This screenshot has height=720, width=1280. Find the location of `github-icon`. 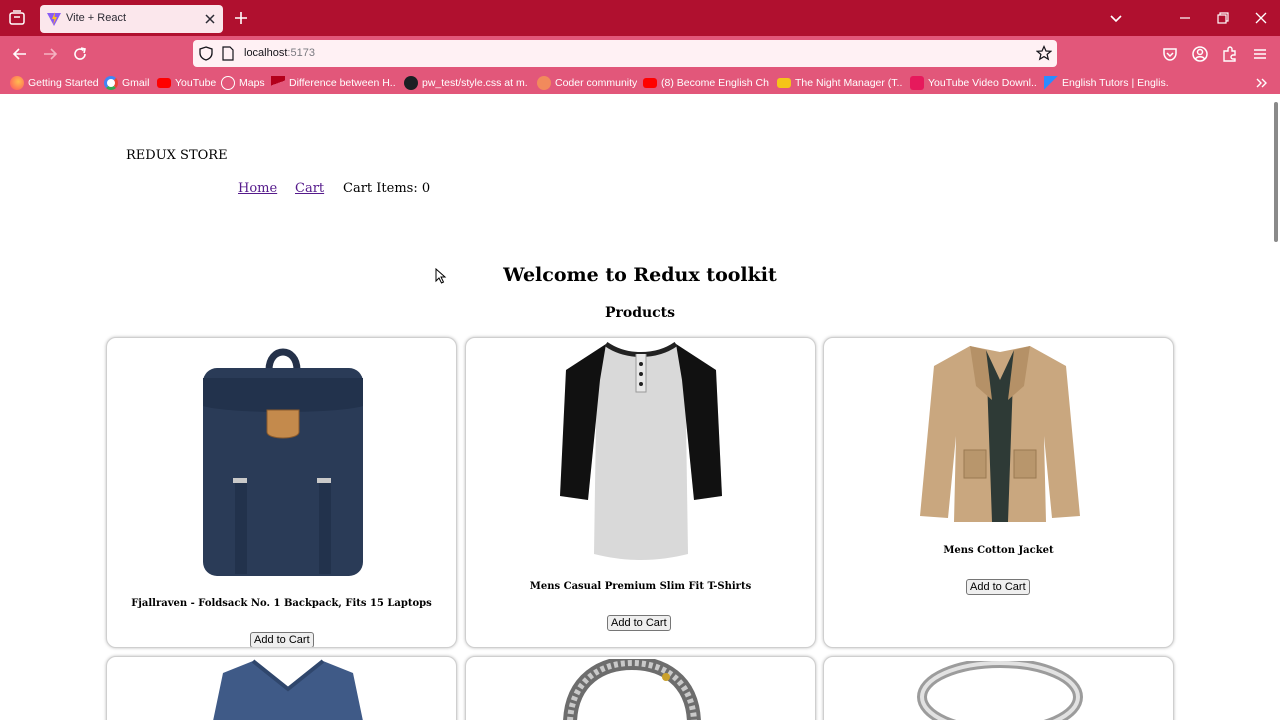

github-icon is located at coordinates (411, 83).